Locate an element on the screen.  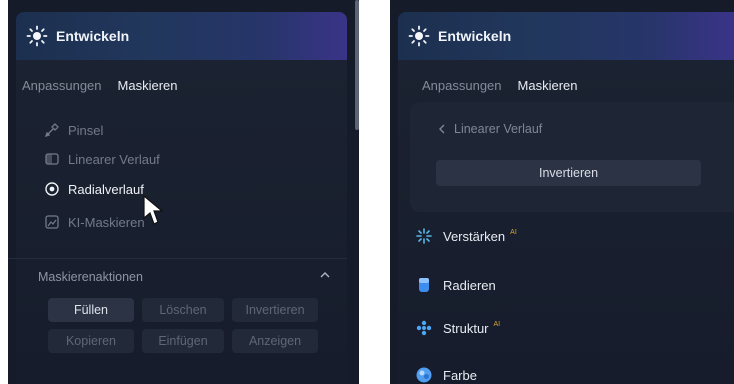
mask-actions-title: Maskierenaktionen is located at coordinates (90, 277).